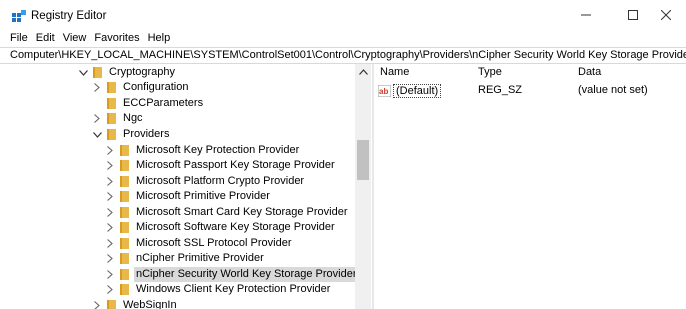 The image size is (686, 309). I want to click on tree-item-eccparameters: ECCParameters, so click(148, 103).